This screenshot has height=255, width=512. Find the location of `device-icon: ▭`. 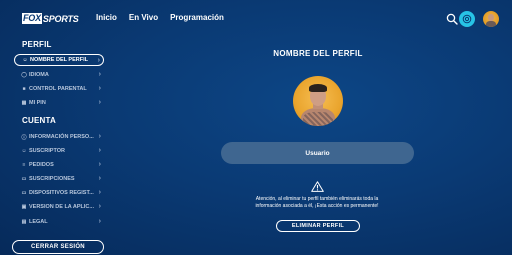

device-icon: ▭ is located at coordinates (24, 193).